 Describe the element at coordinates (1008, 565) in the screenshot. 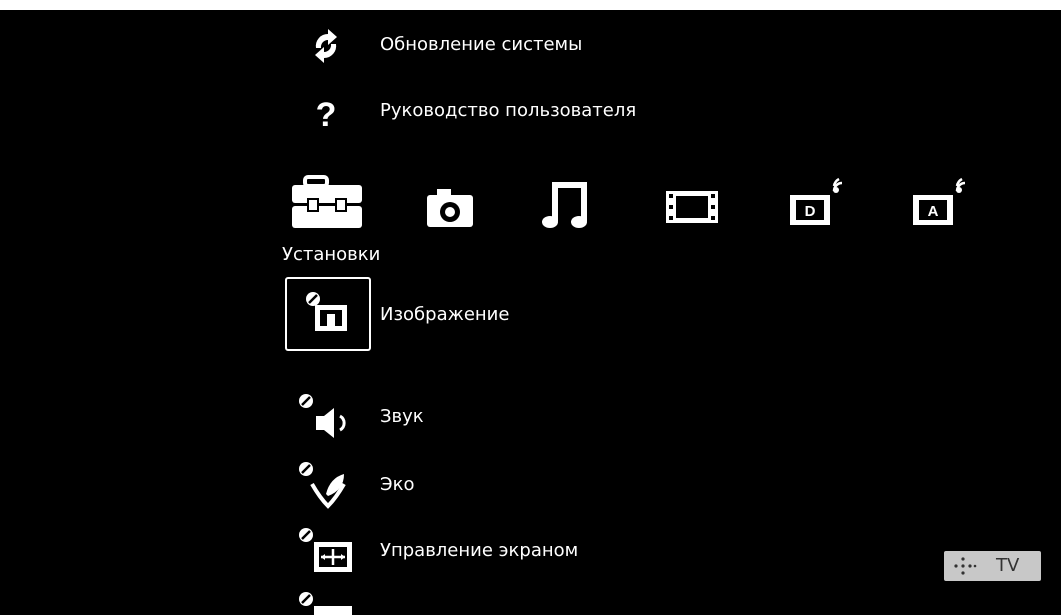

I see `tv-label: TV` at that location.